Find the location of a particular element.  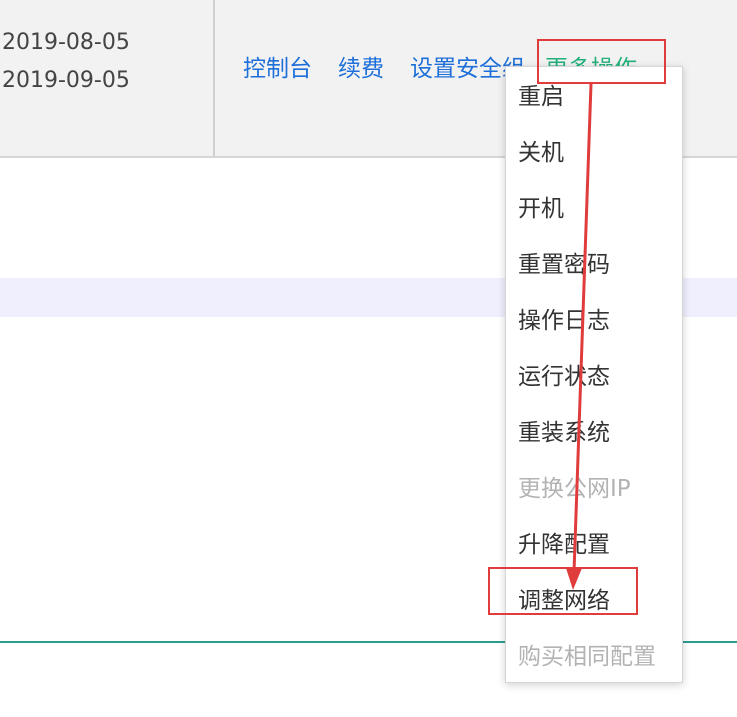

menu-item-reinstall-system: 重装系统 is located at coordinates (598, 433).